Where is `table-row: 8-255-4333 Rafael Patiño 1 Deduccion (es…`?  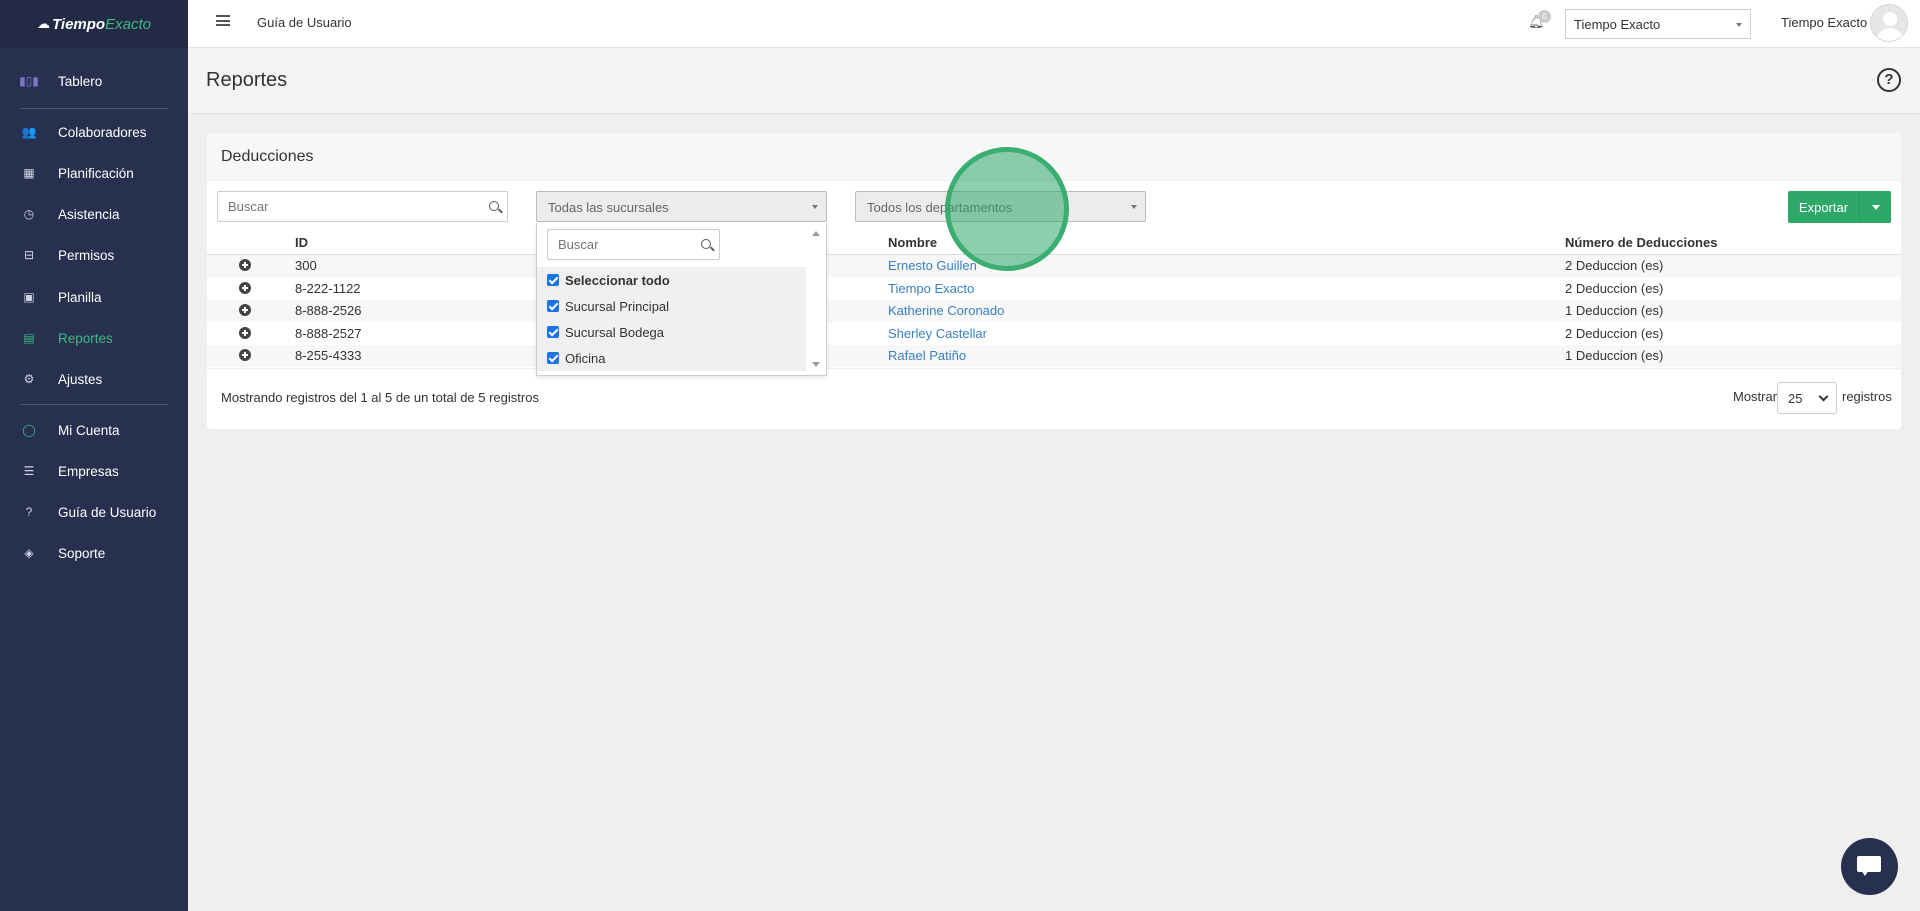
table-row: 8-255-4333 Rafael Patiño 1 Deduccion (es… is located at coordinates (1054, 356).